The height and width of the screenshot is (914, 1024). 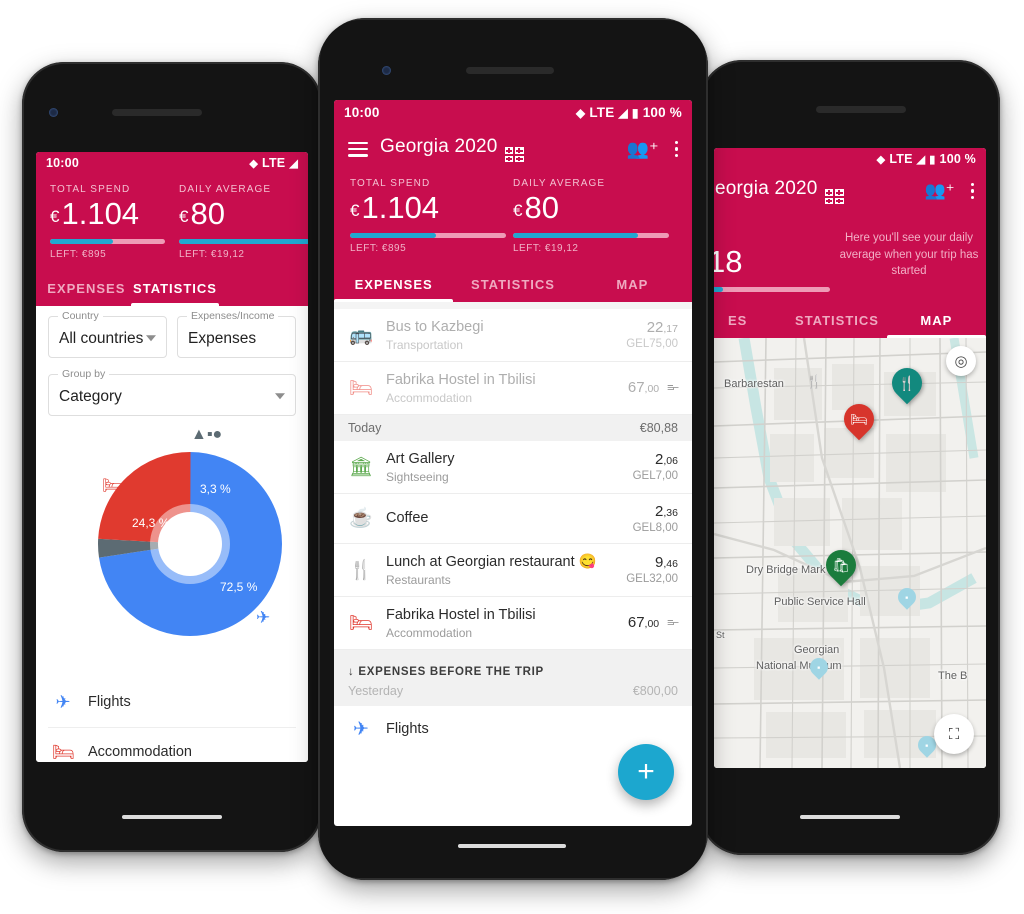 I want to click on summary-total-center: TOTAL SPEND €1.104 LEFT: €895, so click(x=431, y=216).